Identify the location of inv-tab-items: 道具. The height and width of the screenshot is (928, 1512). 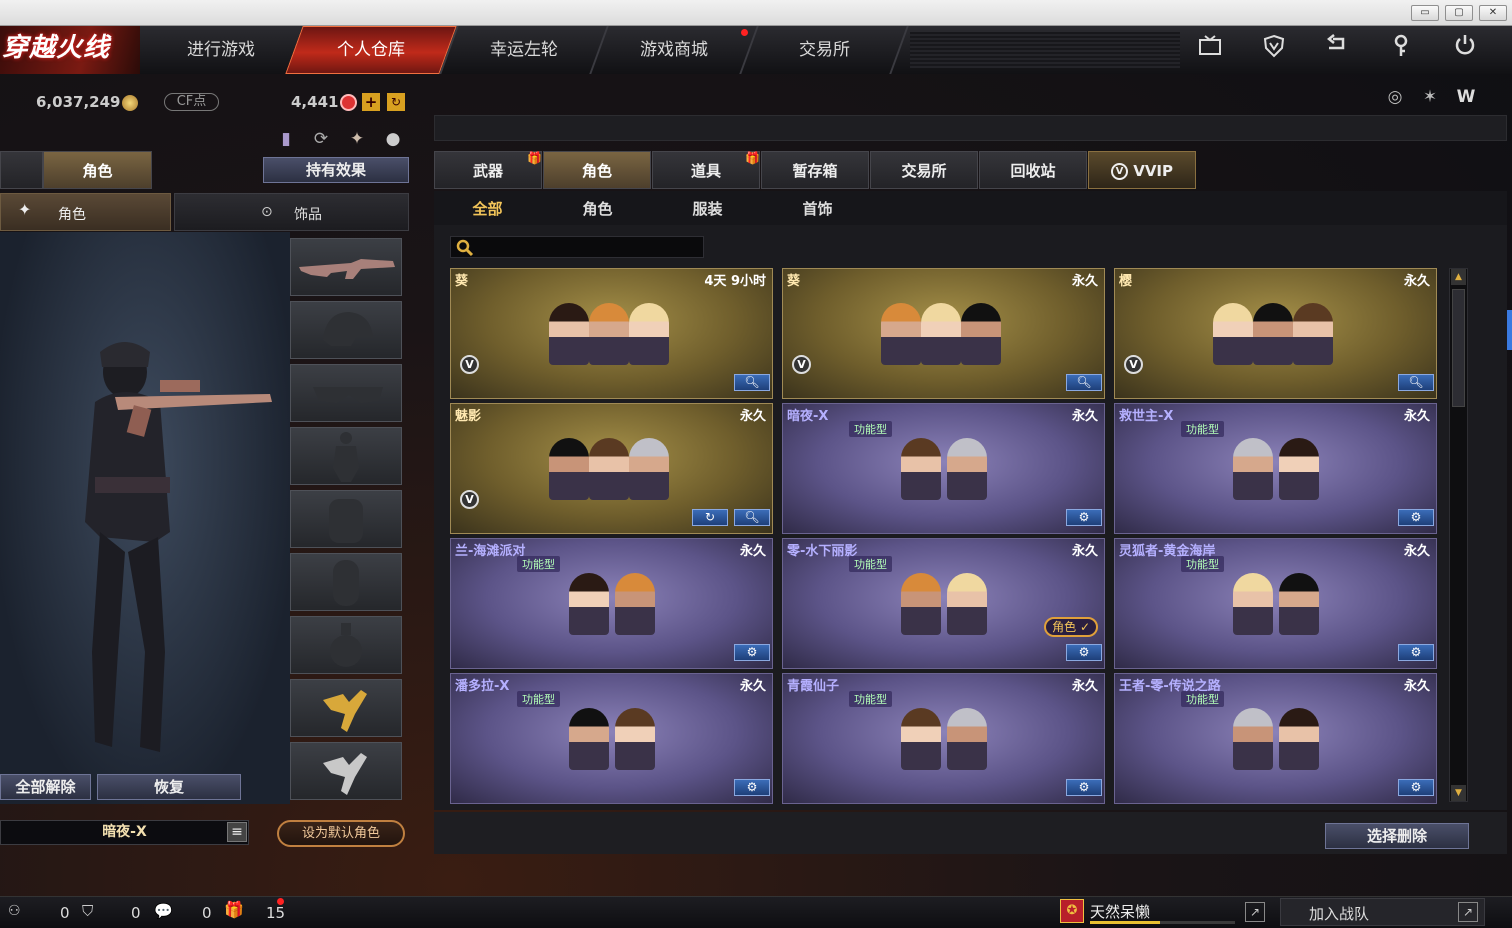
(706, 170).